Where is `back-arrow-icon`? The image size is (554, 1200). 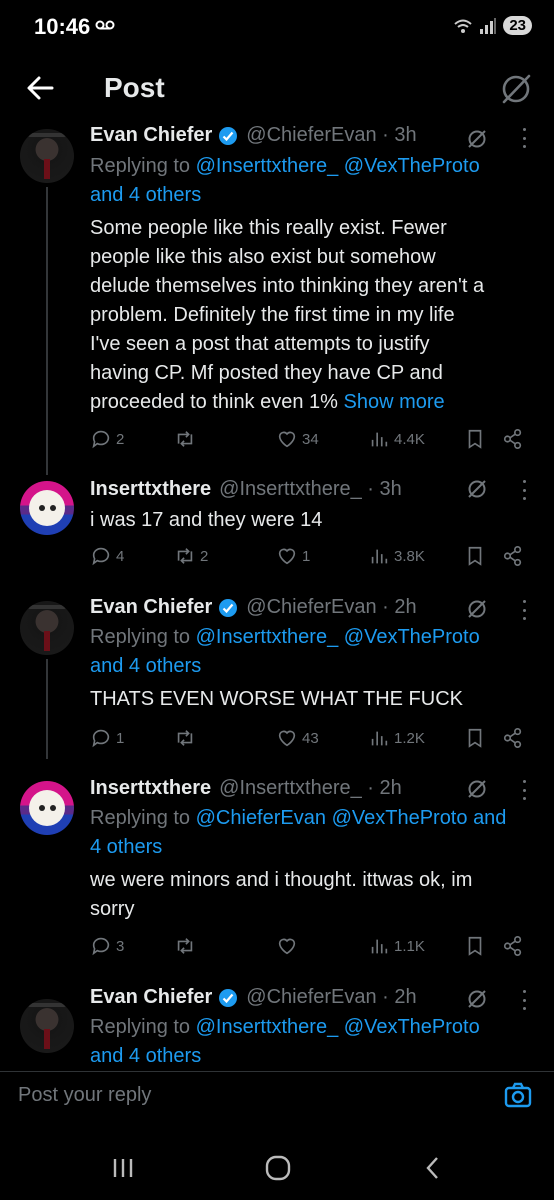 back-arrow-icon is located at coordinates (40, 88).